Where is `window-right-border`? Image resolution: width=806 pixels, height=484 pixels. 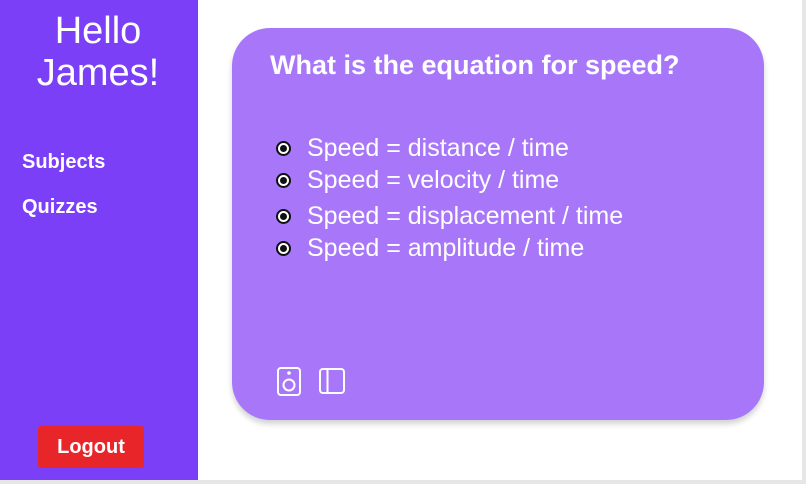
window-right-border is located at coordinates (804, 242).